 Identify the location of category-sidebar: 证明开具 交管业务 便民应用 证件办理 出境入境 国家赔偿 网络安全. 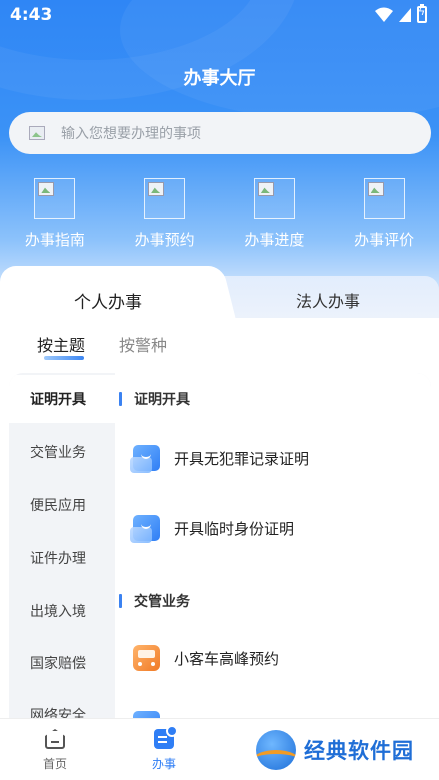
(62, 545).